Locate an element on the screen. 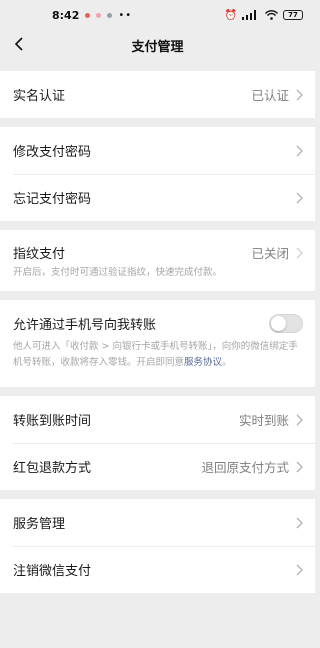  real-name-label: 实名认证 is located at coordinates (39, 96).